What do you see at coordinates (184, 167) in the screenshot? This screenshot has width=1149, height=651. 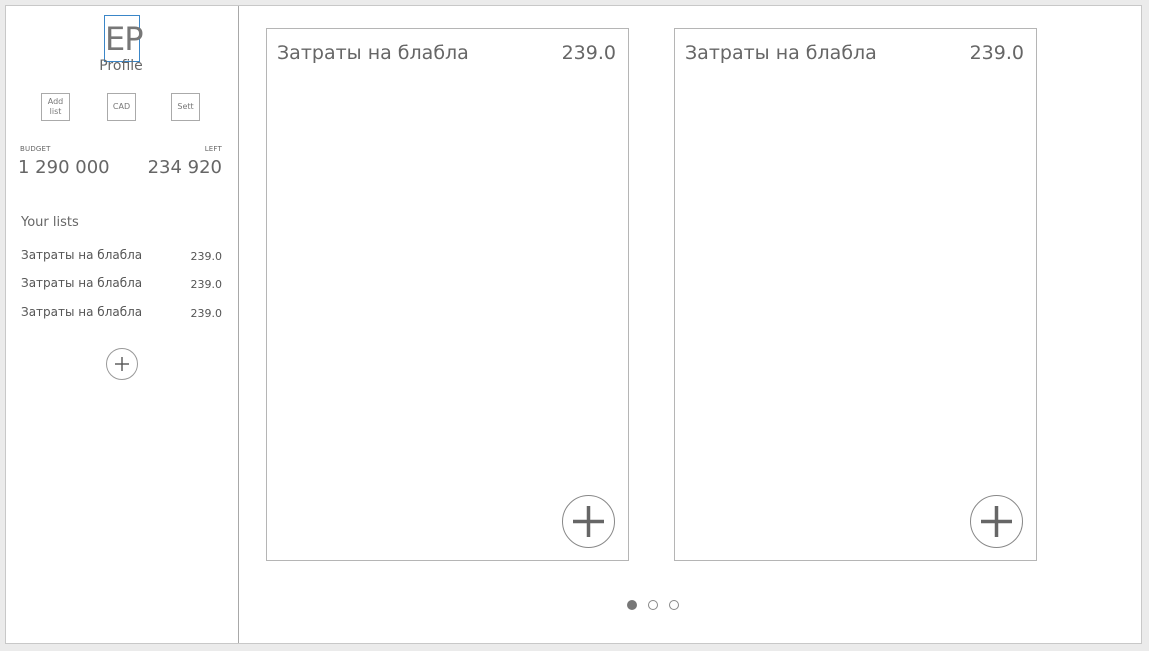 I see `left-value: 234 920` at bounding box center [184, 167].